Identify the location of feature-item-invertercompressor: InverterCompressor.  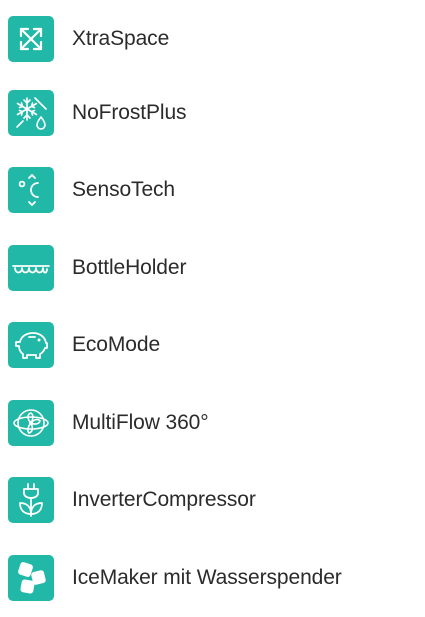
(213, 501).